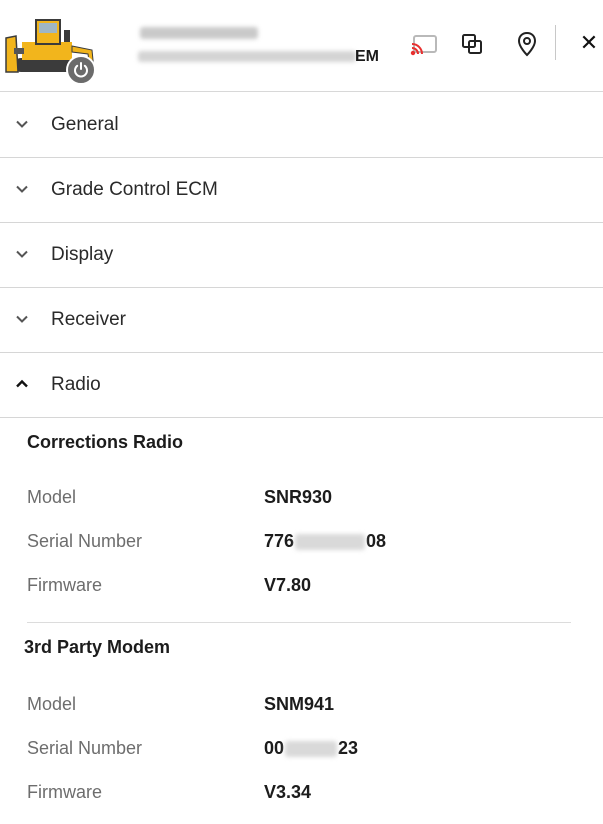  What do you see at coordinates (301, 385) in the screenshot?
I see `section-radio: Radio` at bounding box center [301, 385].